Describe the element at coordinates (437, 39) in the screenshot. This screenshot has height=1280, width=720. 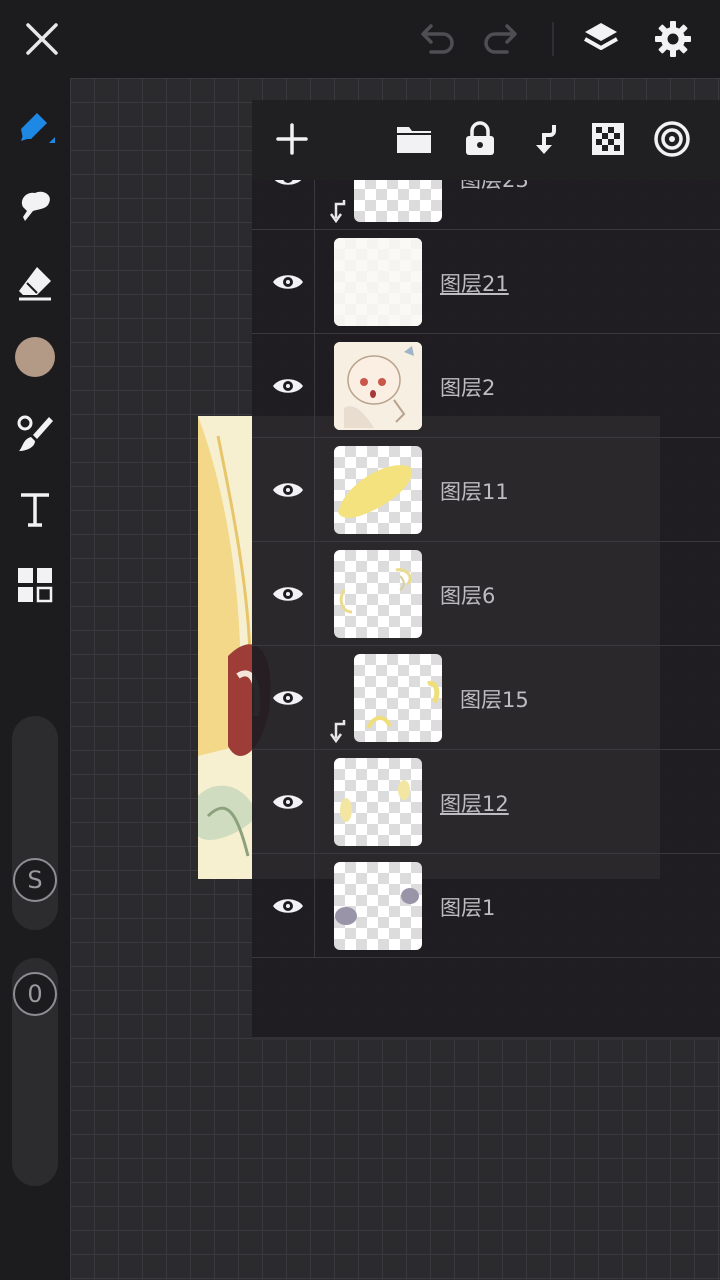
I see `undo-icon` at that location.